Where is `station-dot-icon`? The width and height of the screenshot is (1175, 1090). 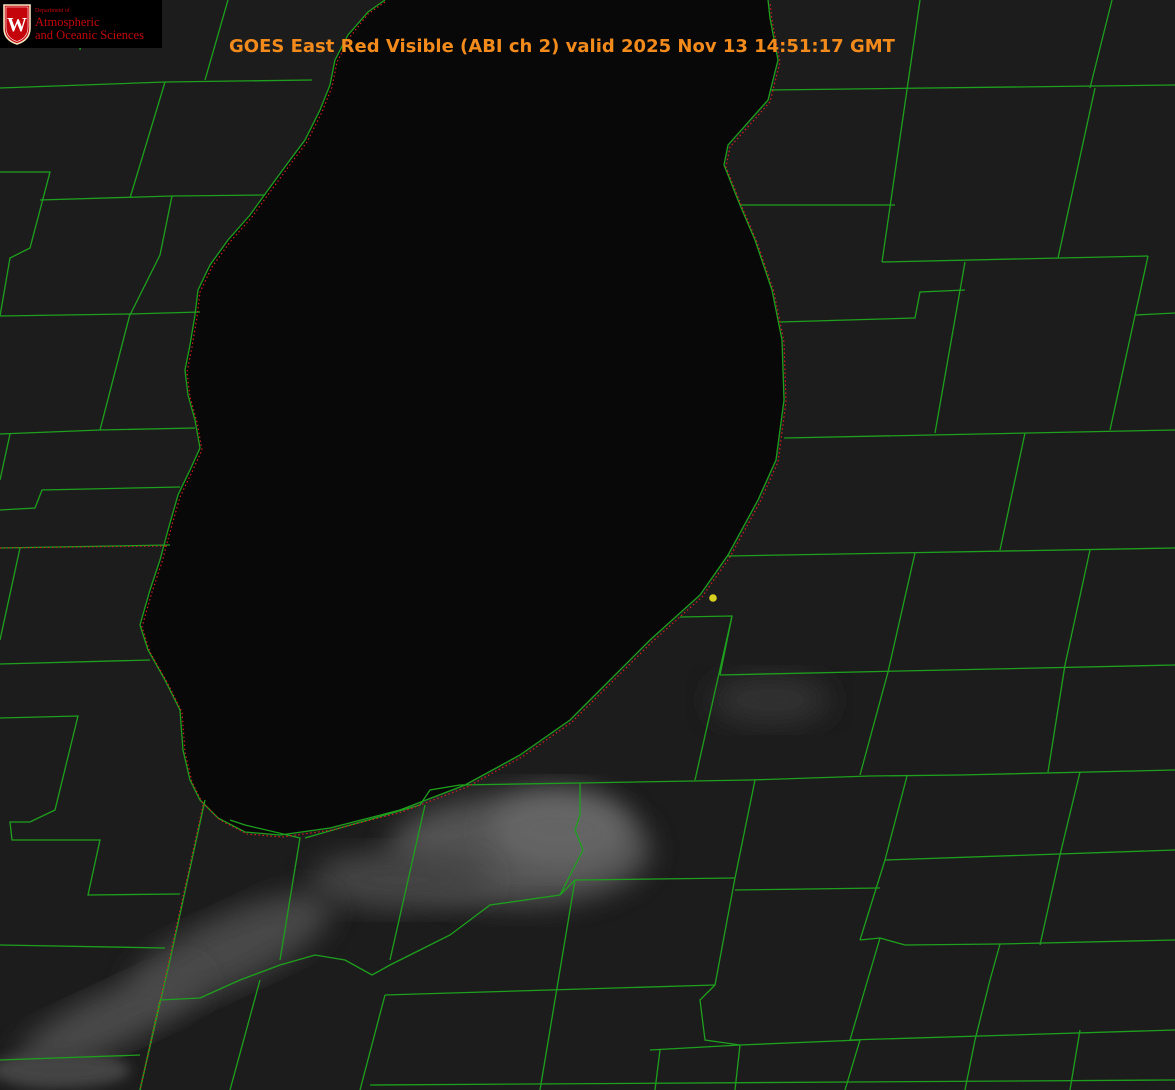
station-dot-icon is located at coordinates (713, 598).